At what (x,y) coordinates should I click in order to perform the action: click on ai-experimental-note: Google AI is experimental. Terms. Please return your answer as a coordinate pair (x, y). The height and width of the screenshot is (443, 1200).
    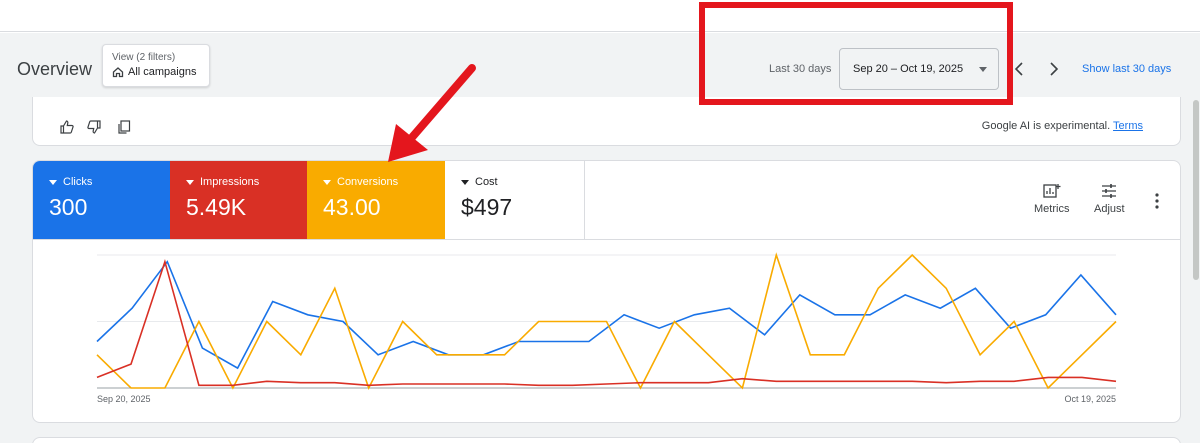
    Looking at the image, I should click on (1062, 126).